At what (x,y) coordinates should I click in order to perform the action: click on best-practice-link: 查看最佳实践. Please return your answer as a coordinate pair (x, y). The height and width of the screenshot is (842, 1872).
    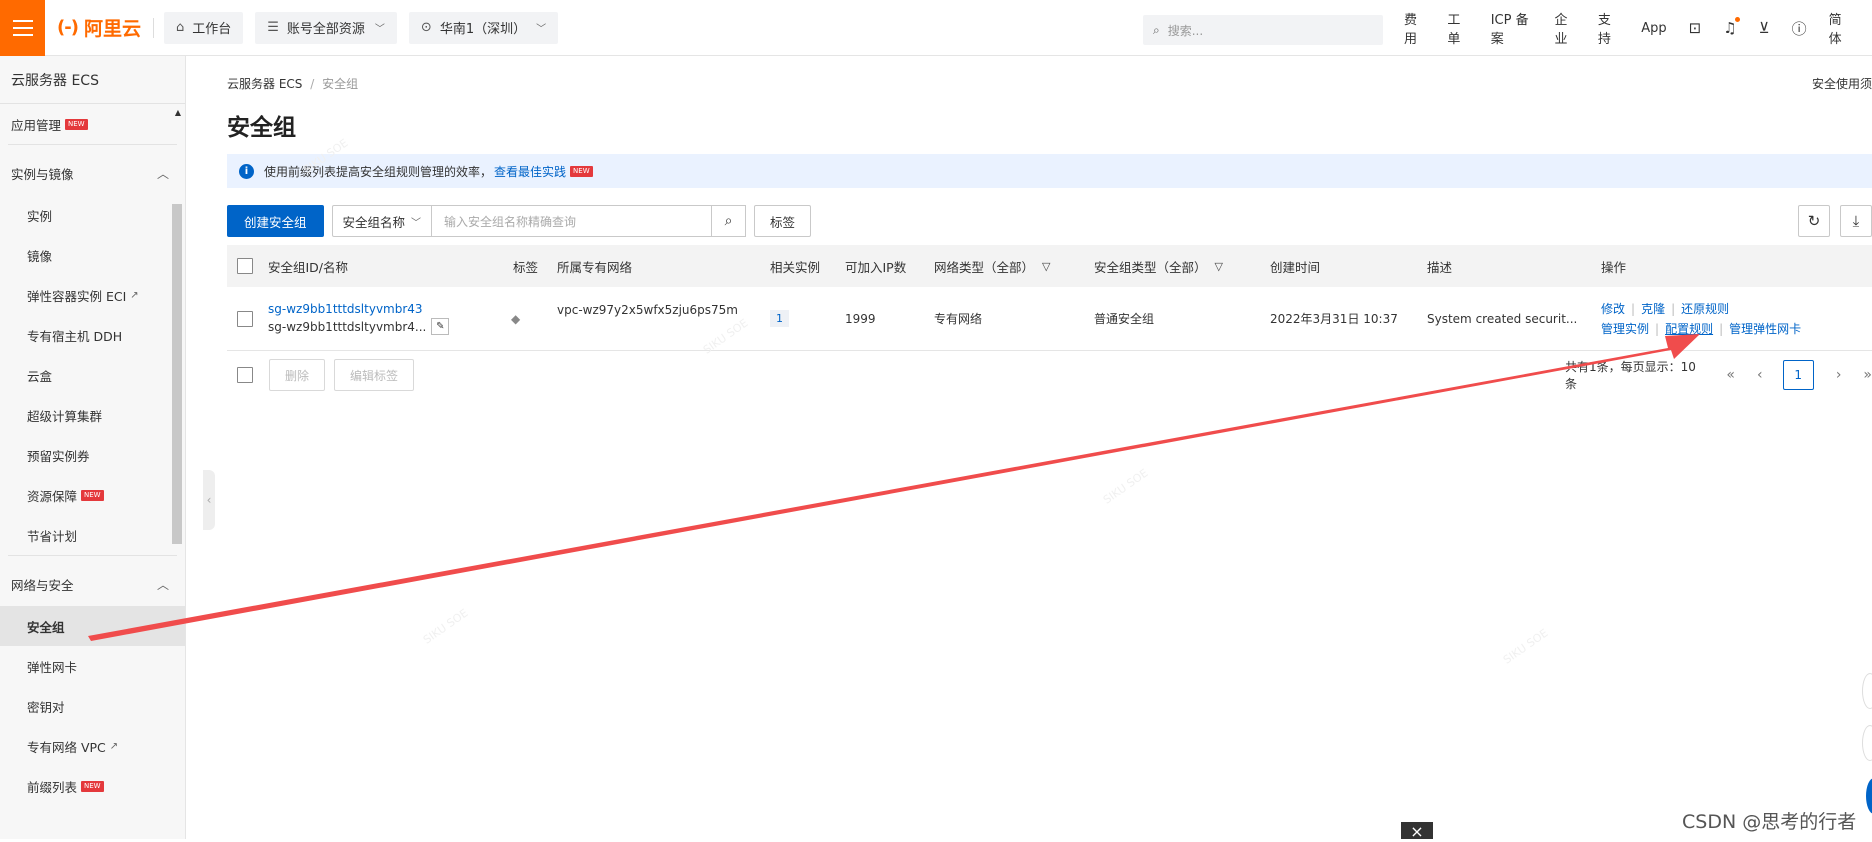
    Looking at the image, I should click on (530, 171).